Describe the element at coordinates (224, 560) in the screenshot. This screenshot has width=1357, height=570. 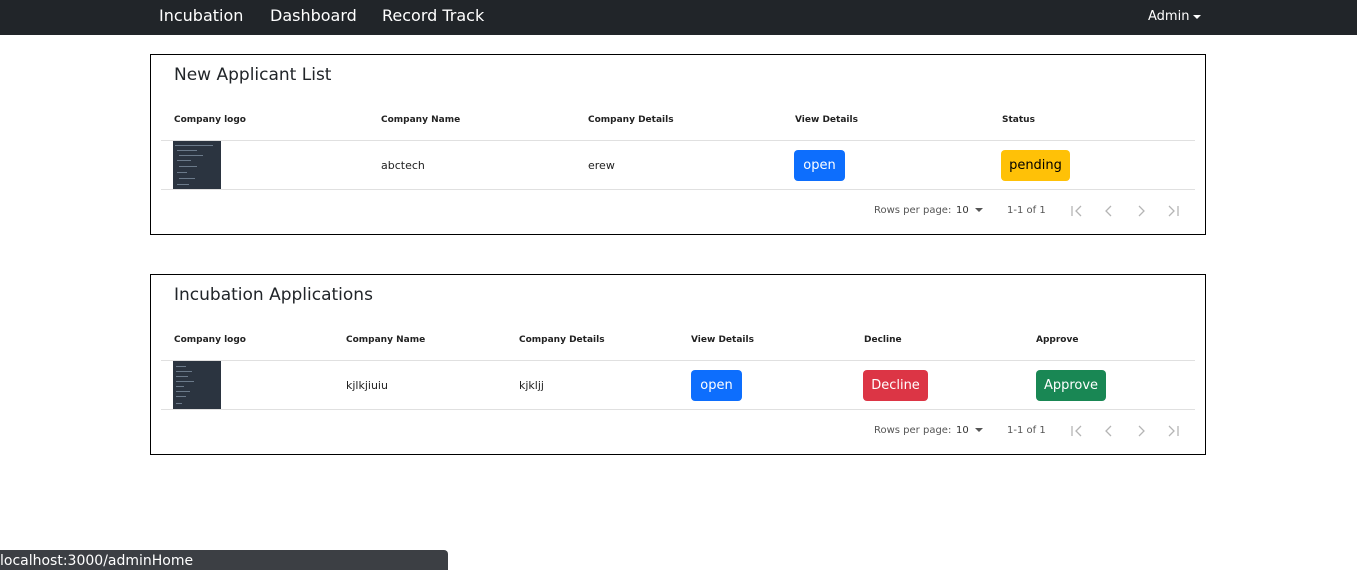
I see `link-status-bar: localhost:3000/adminHome` at that location.